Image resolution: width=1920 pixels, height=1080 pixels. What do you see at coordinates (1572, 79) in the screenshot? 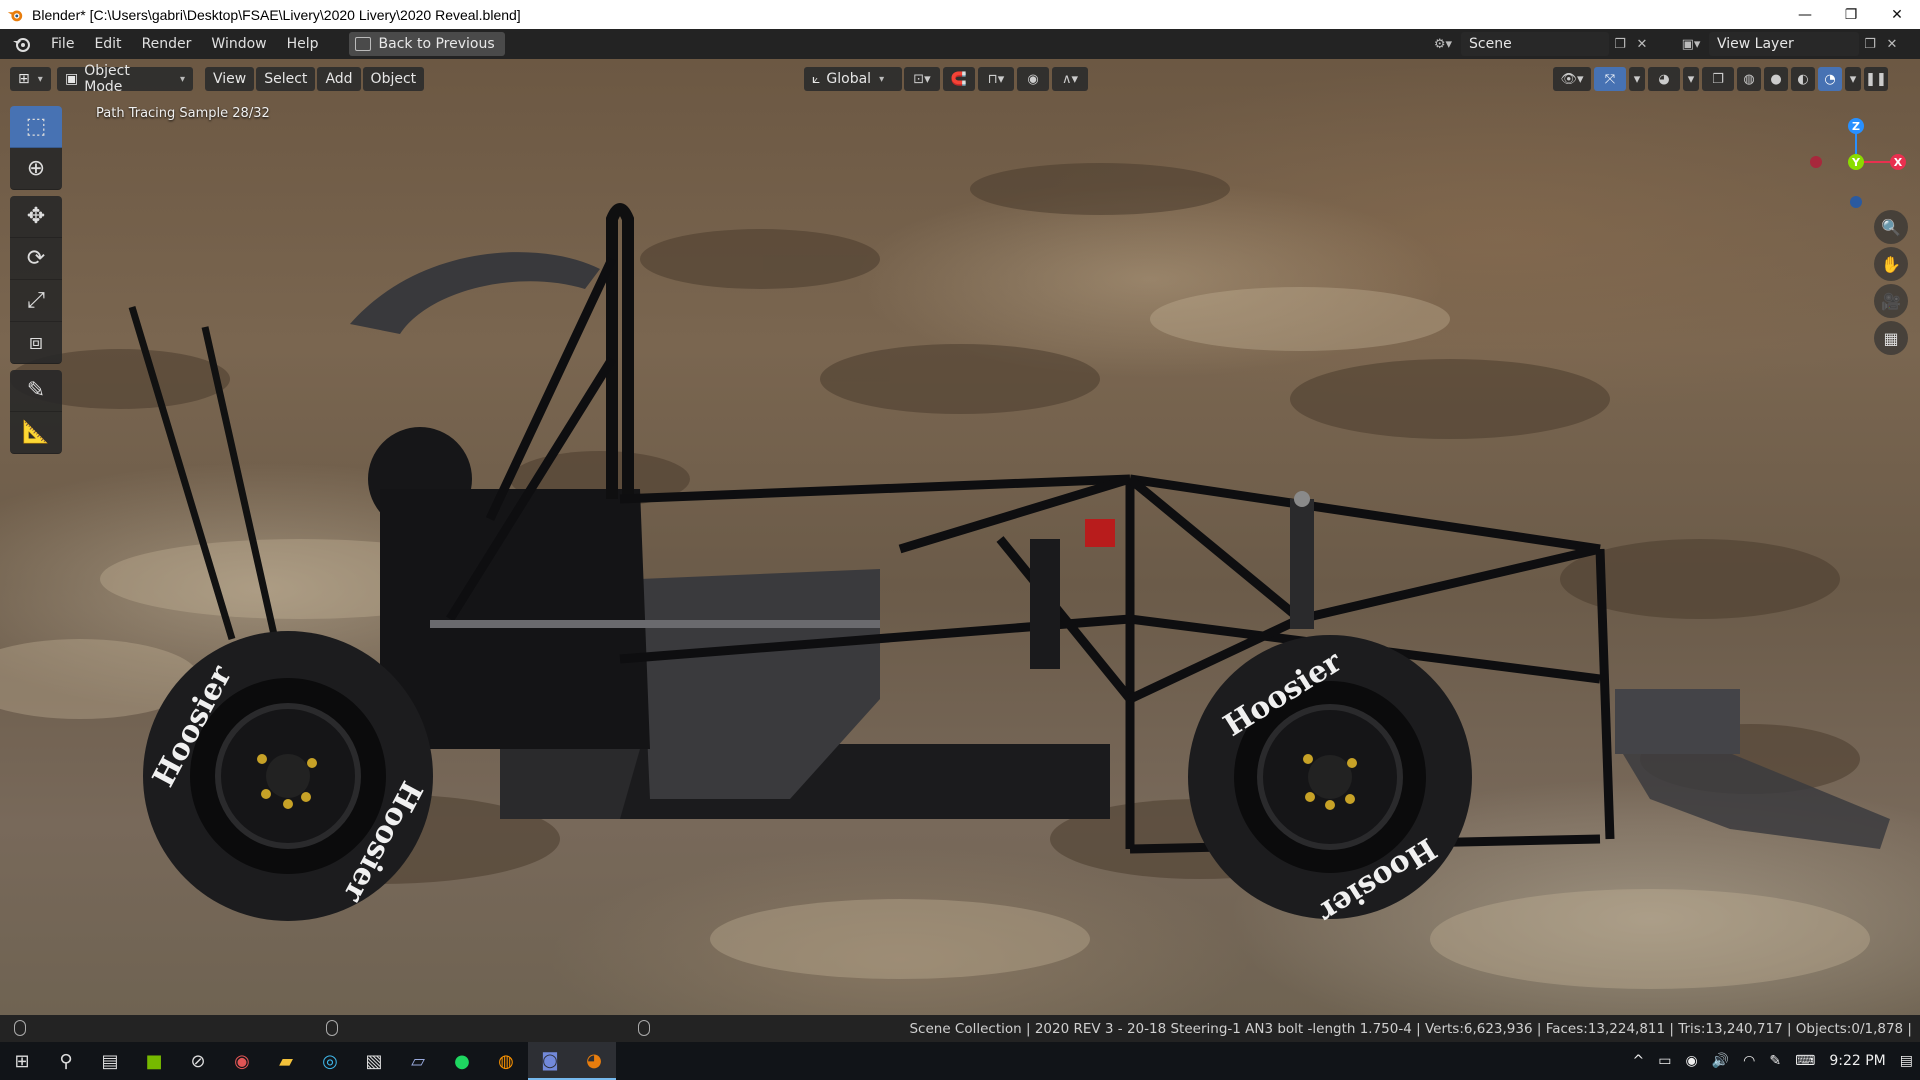
I see `visibility-icon: 👁▾` at bounding box center [1572, 79].